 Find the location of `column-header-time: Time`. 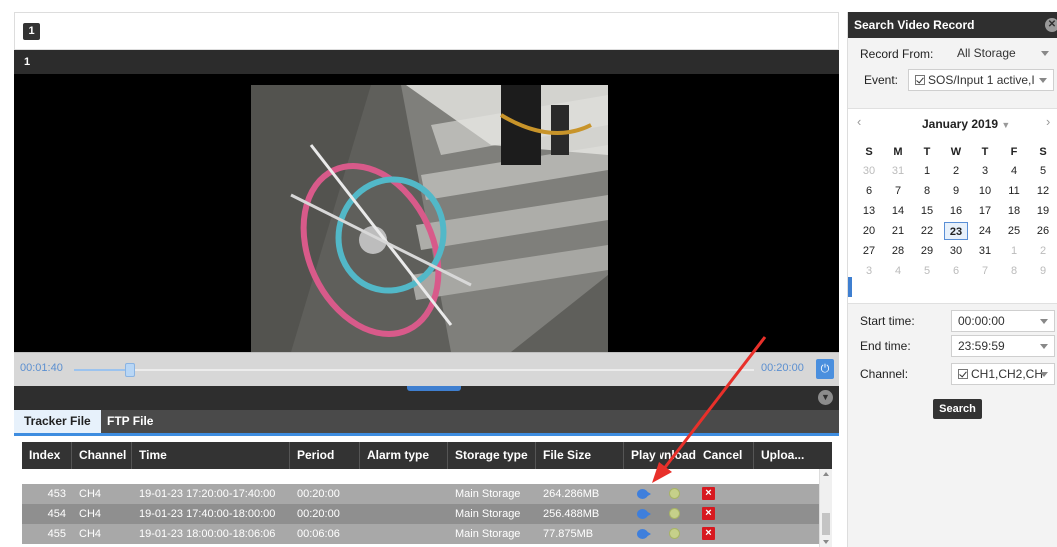

column-header-time: Time is located at coordinates (211, 455).